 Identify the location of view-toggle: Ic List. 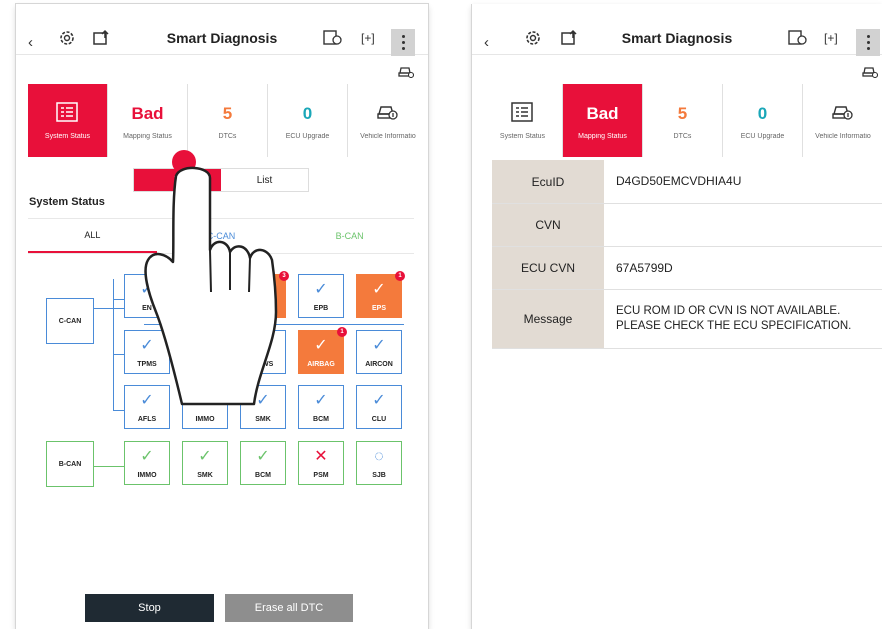
(221, 180).